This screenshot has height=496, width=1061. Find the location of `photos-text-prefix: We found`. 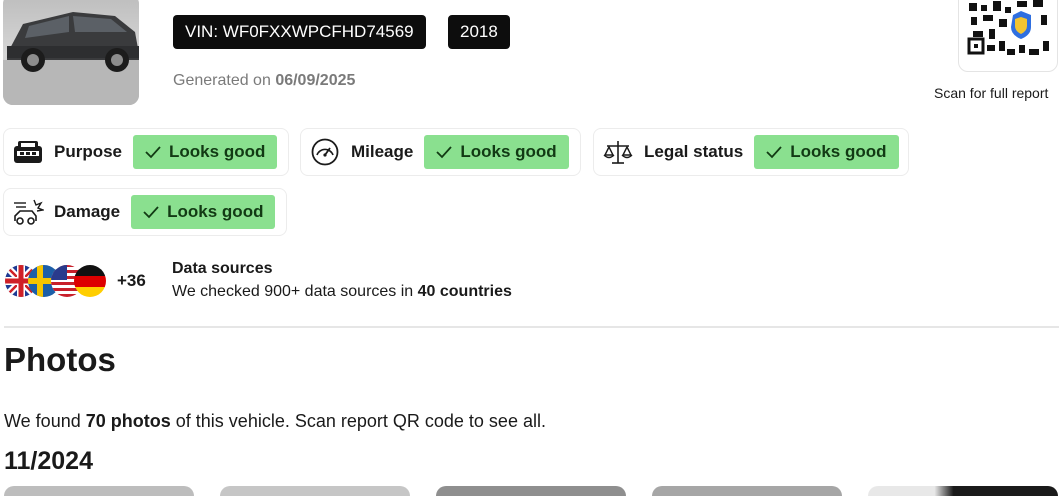

photos-text-prefix: We found is located at coordinates (42, 421).